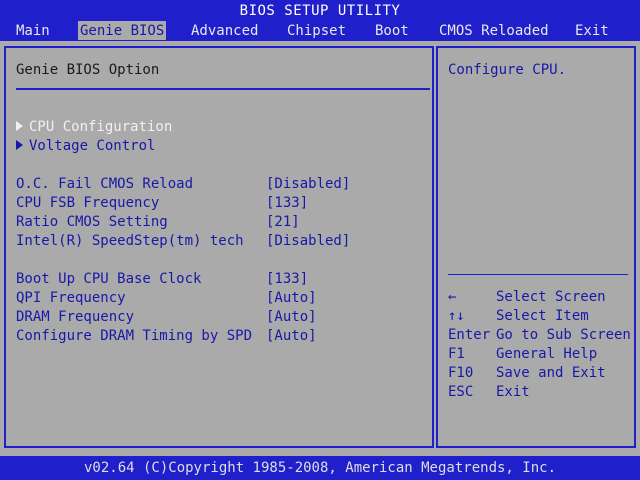 This screenshot has height=480, width=640. What do you see at coordinates (547, 354) in the screenshot?
I see `key-desc: General Help` at bounding box center [547, 354].